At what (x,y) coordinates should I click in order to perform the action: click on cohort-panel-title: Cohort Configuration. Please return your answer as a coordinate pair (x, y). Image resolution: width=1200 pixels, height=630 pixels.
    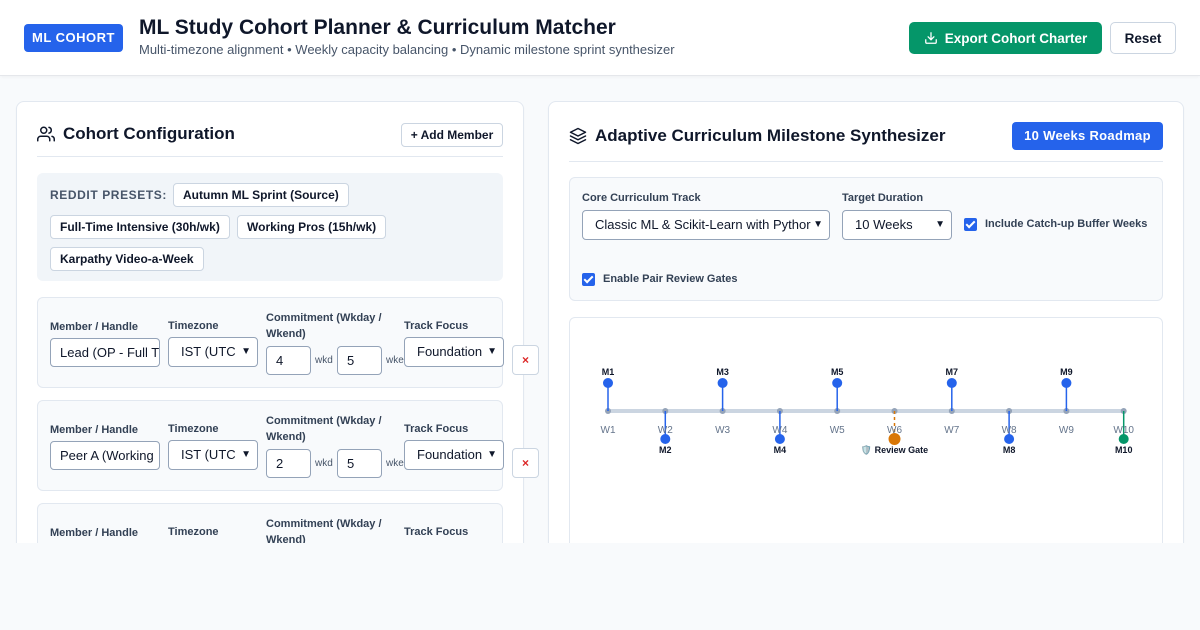
    Looking at the image, I should click on (149, 133).